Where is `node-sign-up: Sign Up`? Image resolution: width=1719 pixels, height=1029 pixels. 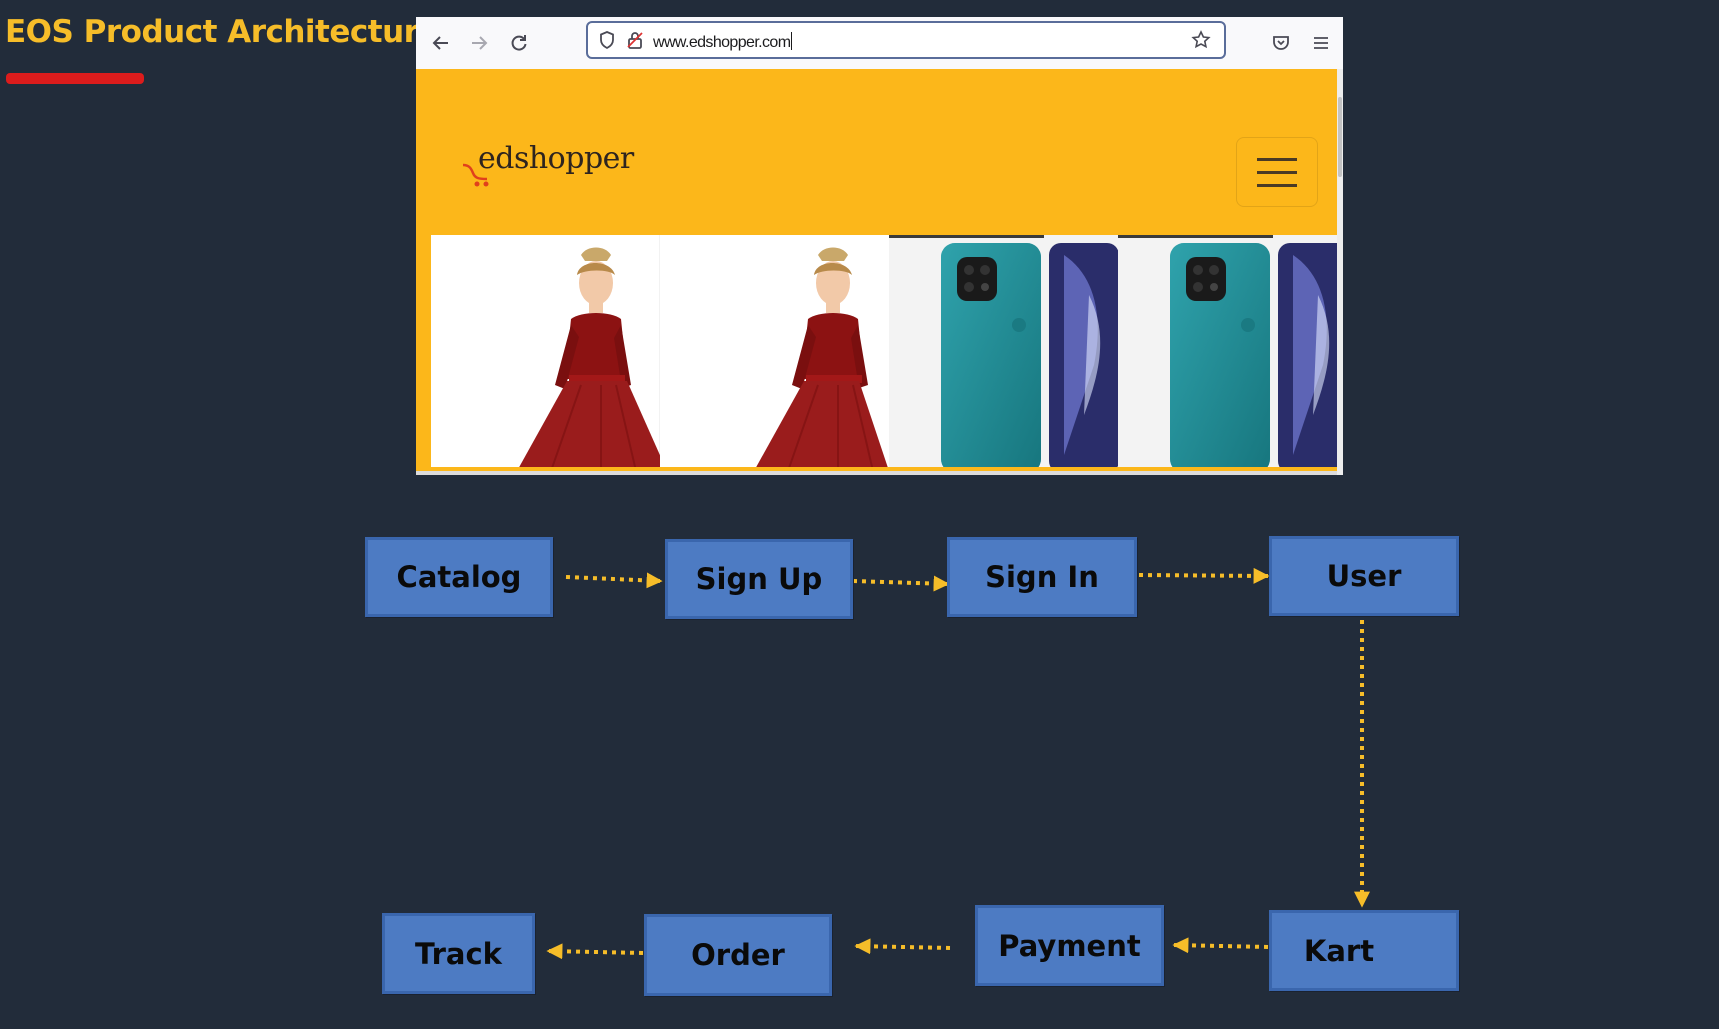 node-sign-up: Sign Up is located at coordinates (759, 579).